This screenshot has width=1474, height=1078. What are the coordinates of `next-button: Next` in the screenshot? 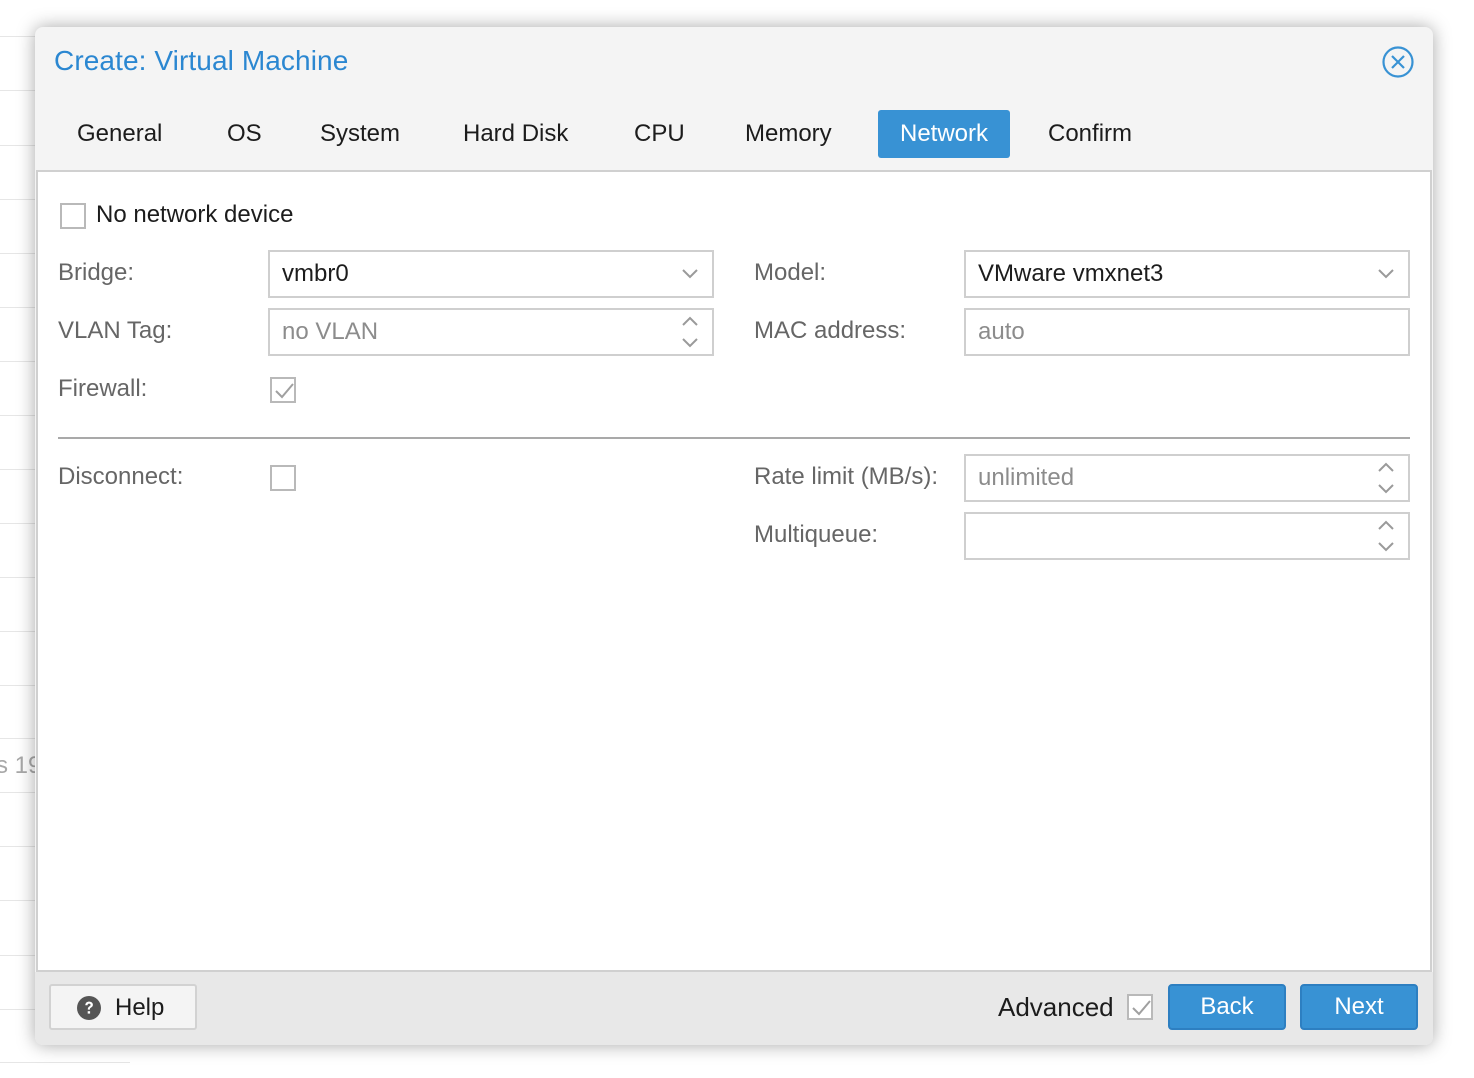 It's located at (1359, 1007).